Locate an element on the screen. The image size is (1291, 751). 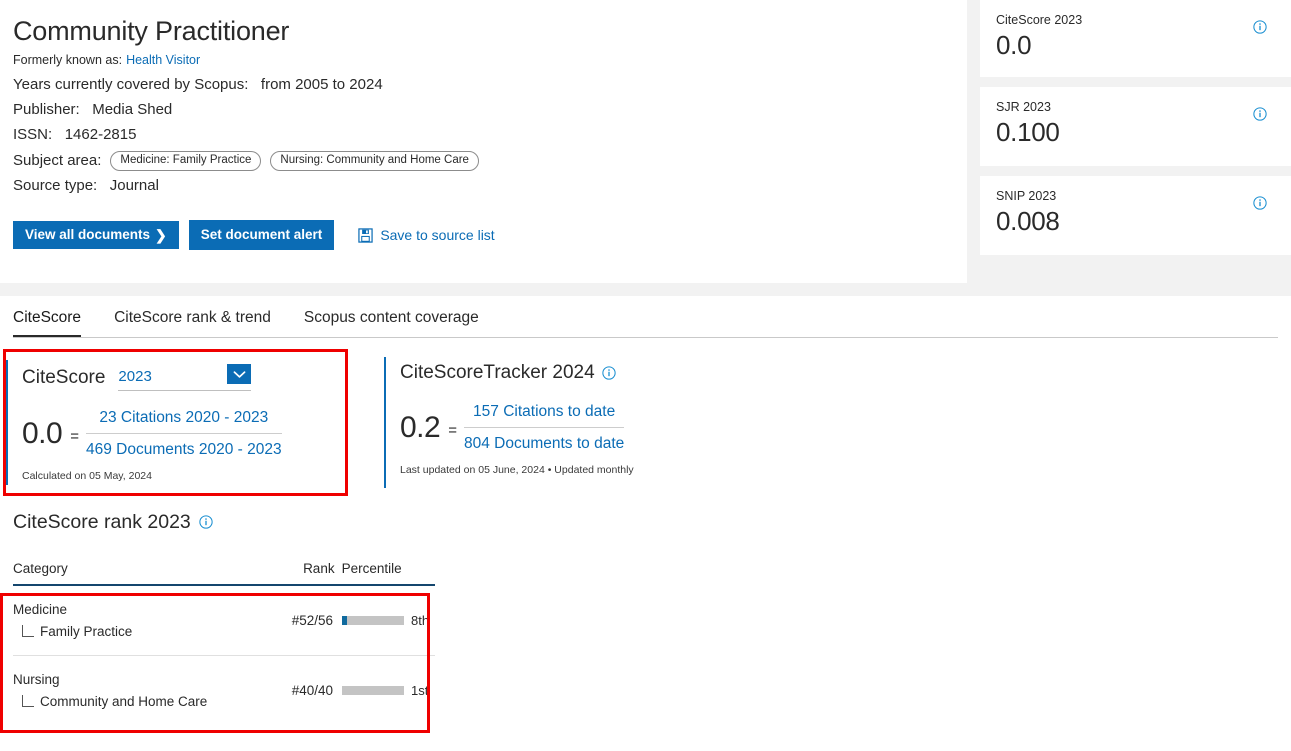
metric-label-citescore: CiteScore 2023 is located at coordinates (1039, 20).